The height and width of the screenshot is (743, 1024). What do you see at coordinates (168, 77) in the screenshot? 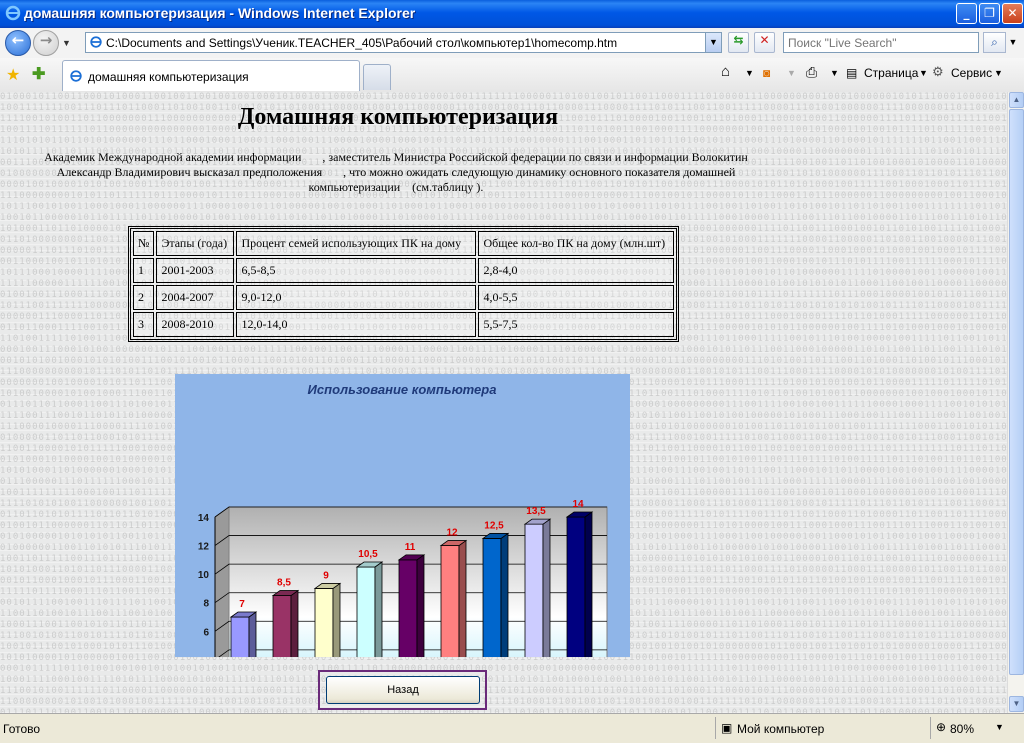
I see `tab-label: домашняя компьютеризация` at bounding box center [168, 77].